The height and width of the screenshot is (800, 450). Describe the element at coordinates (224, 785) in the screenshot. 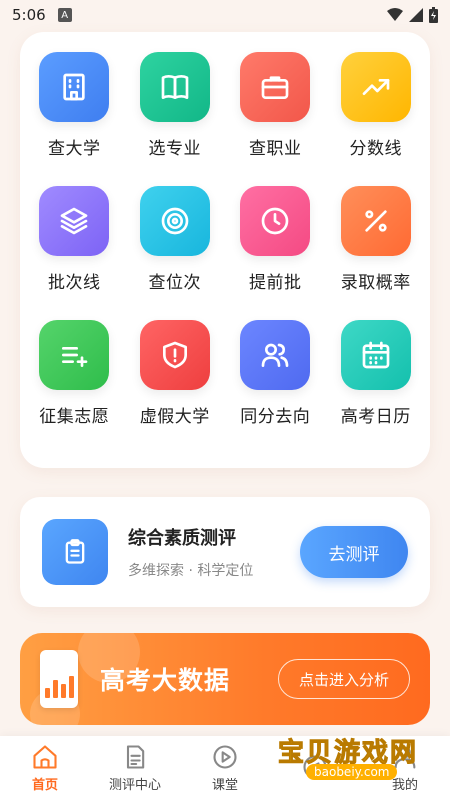

I see `nav-label: 课堂` at that location.